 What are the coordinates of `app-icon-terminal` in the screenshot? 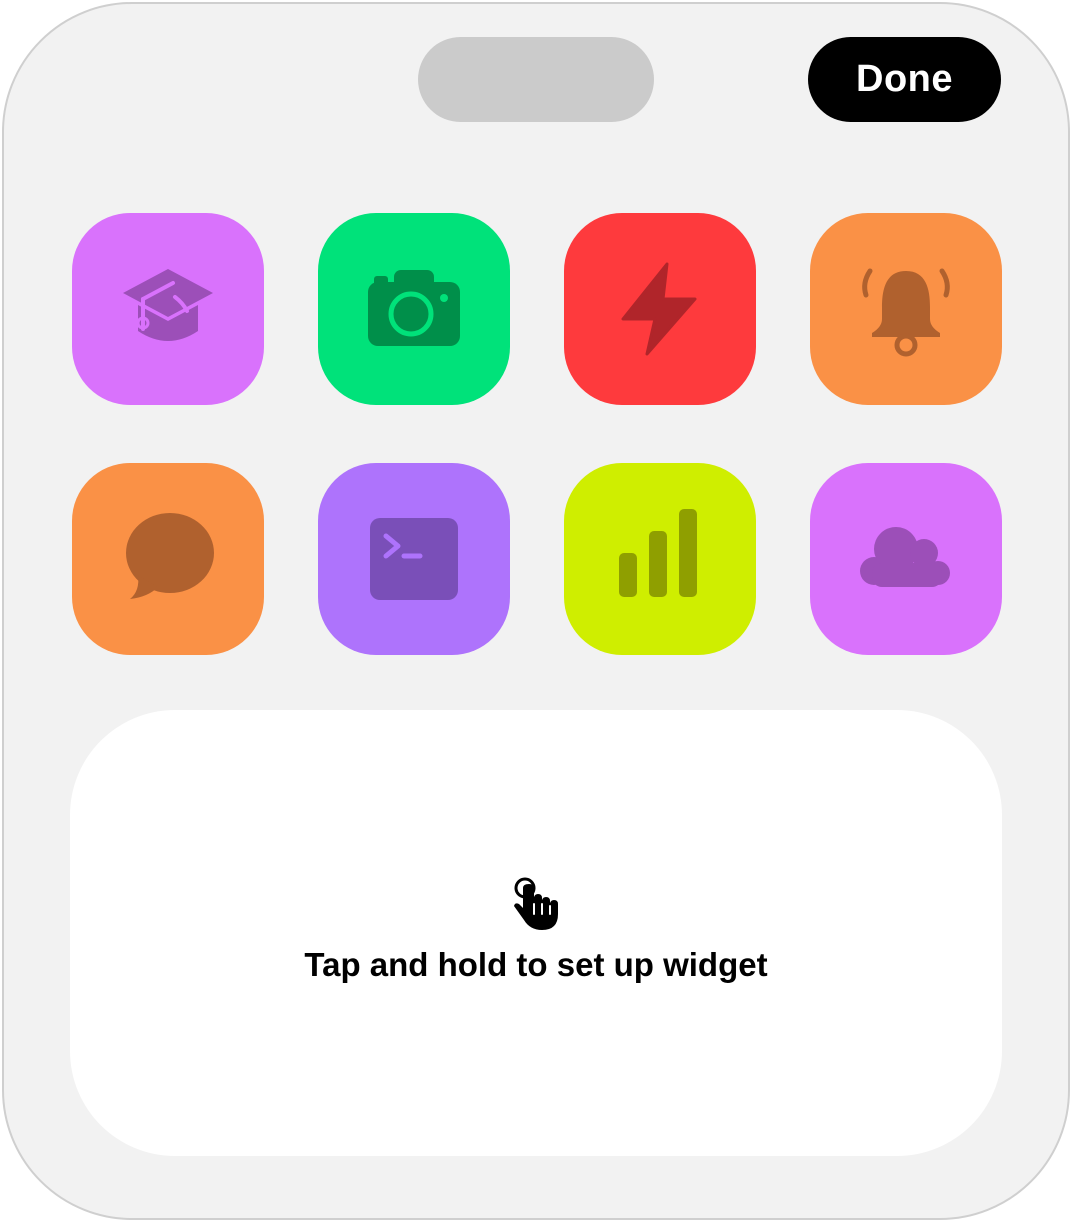 It's located at (414, 559).